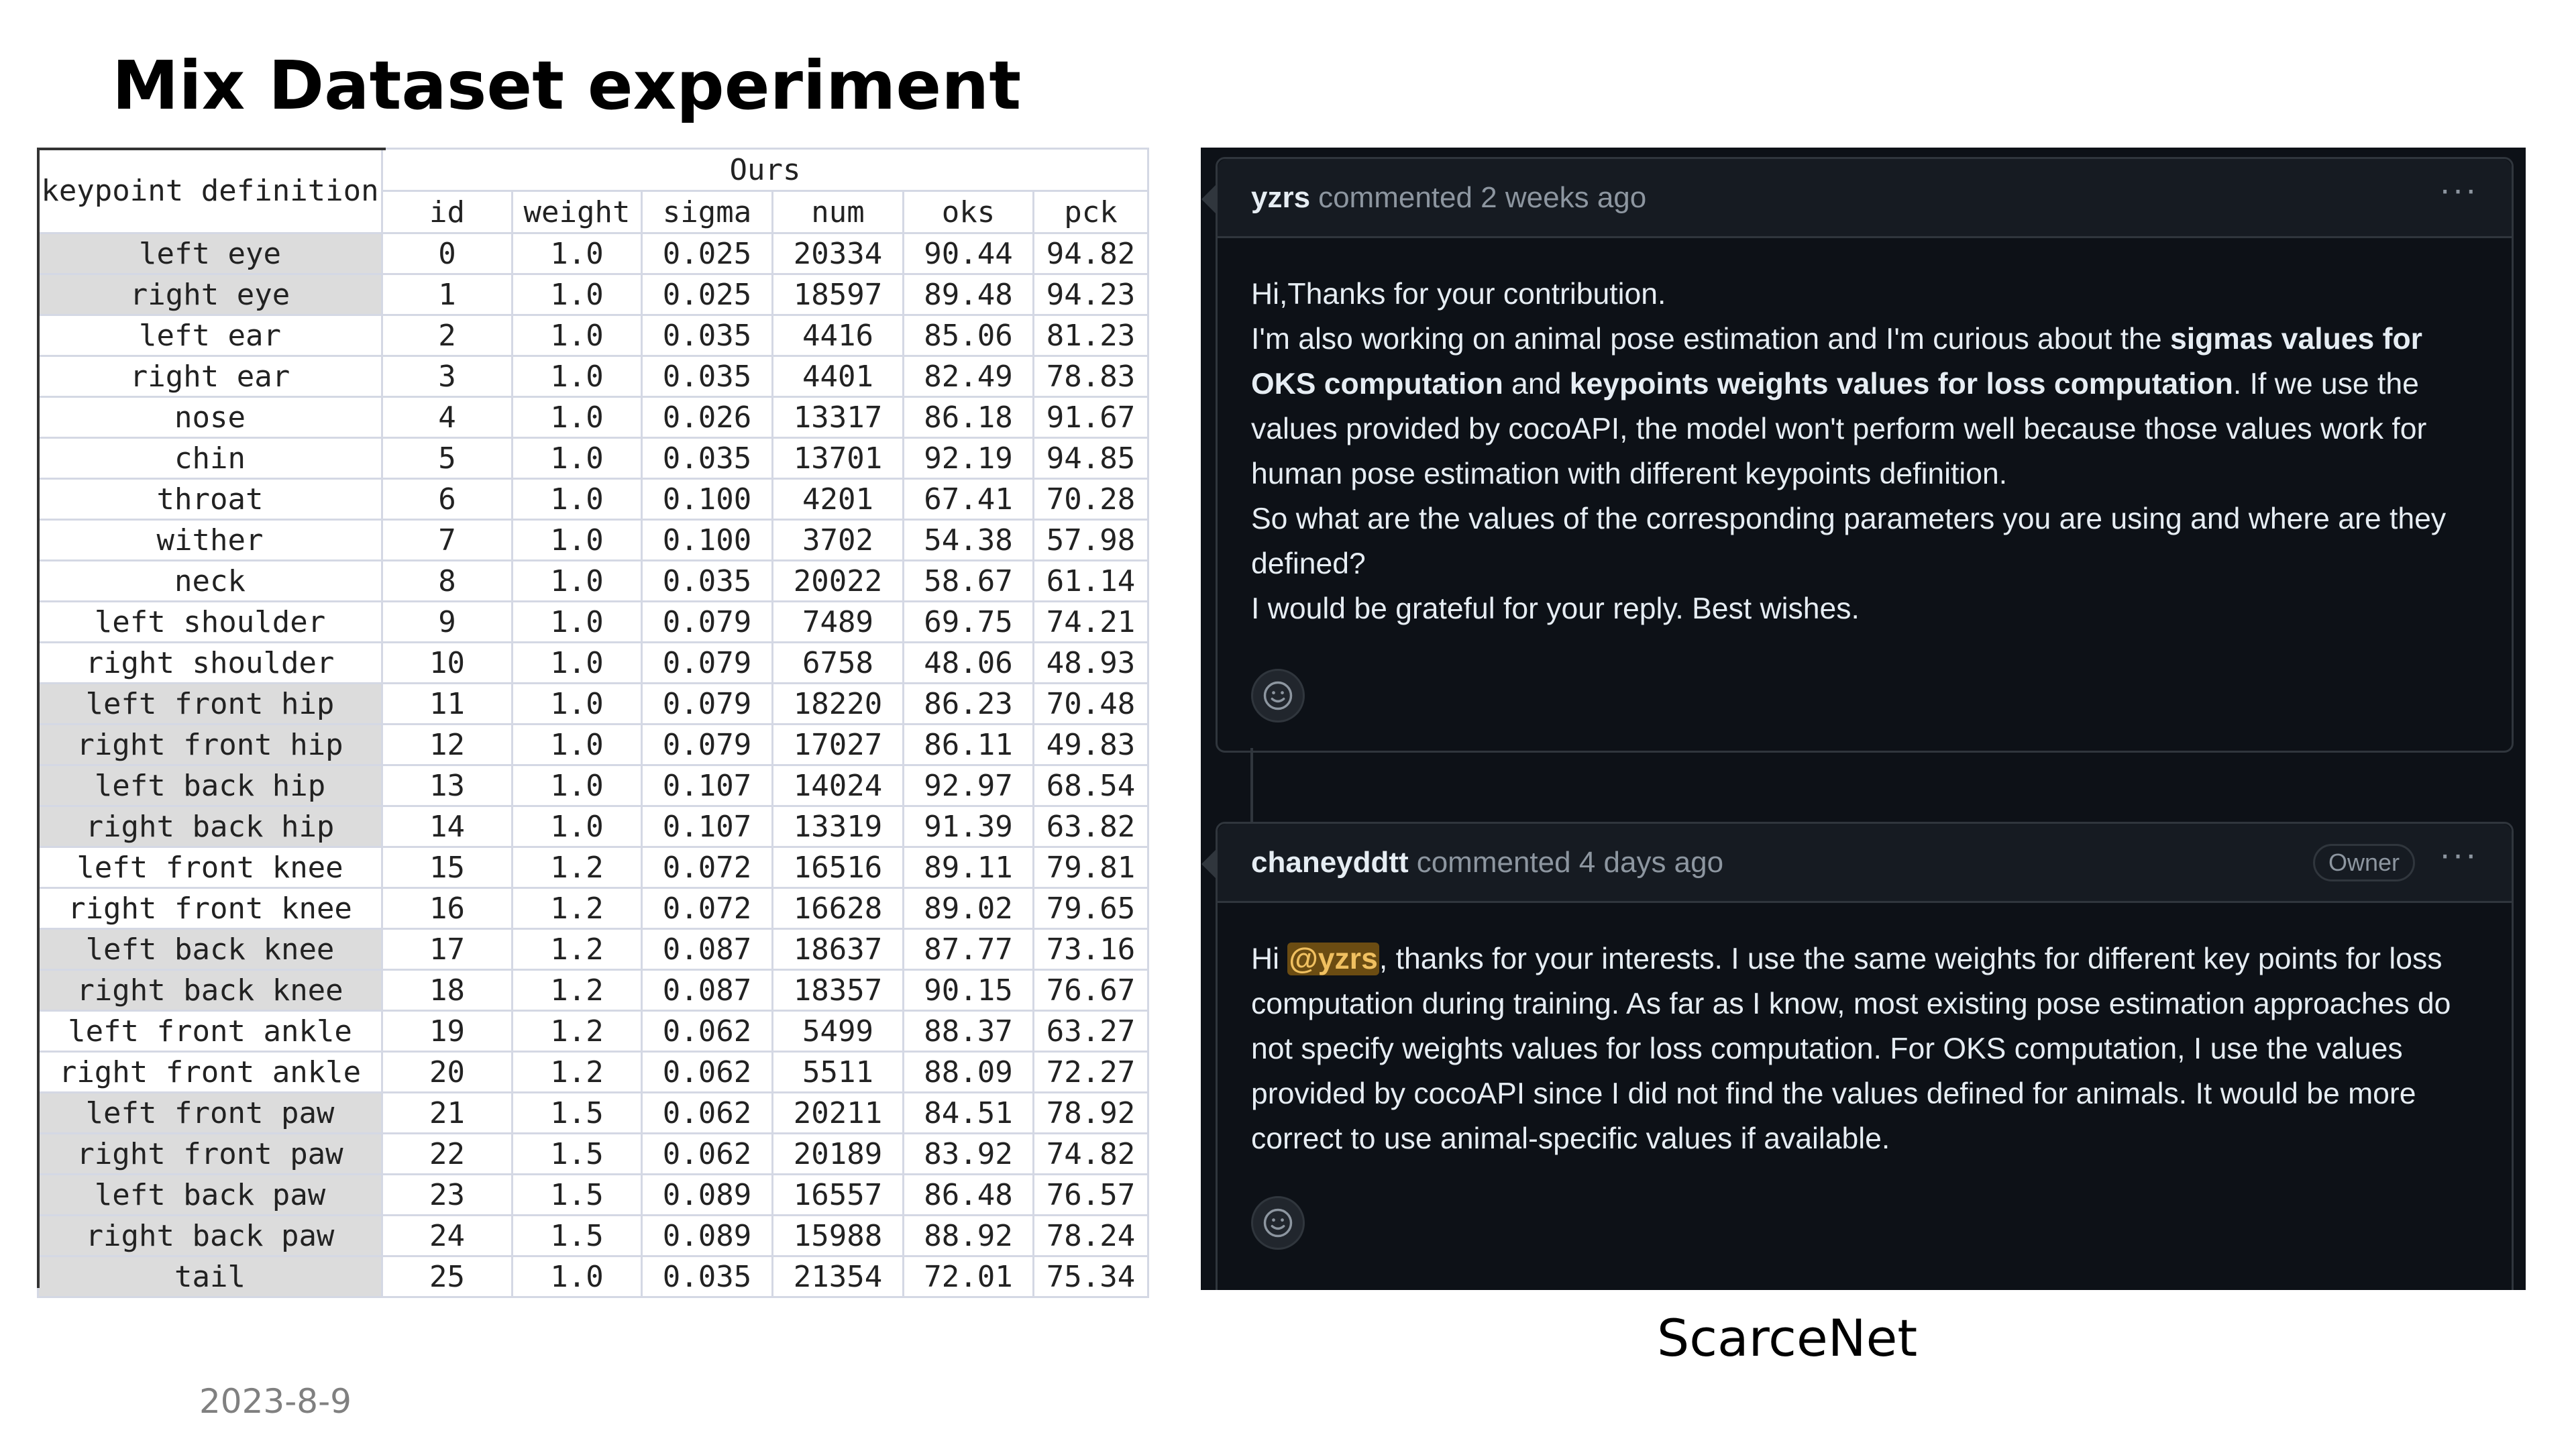 The width and height of the screenshot is (2576, 1449). Describe the element at coordinates (447, 294) in the screenshot. I see `id-cell: 1` at that location.